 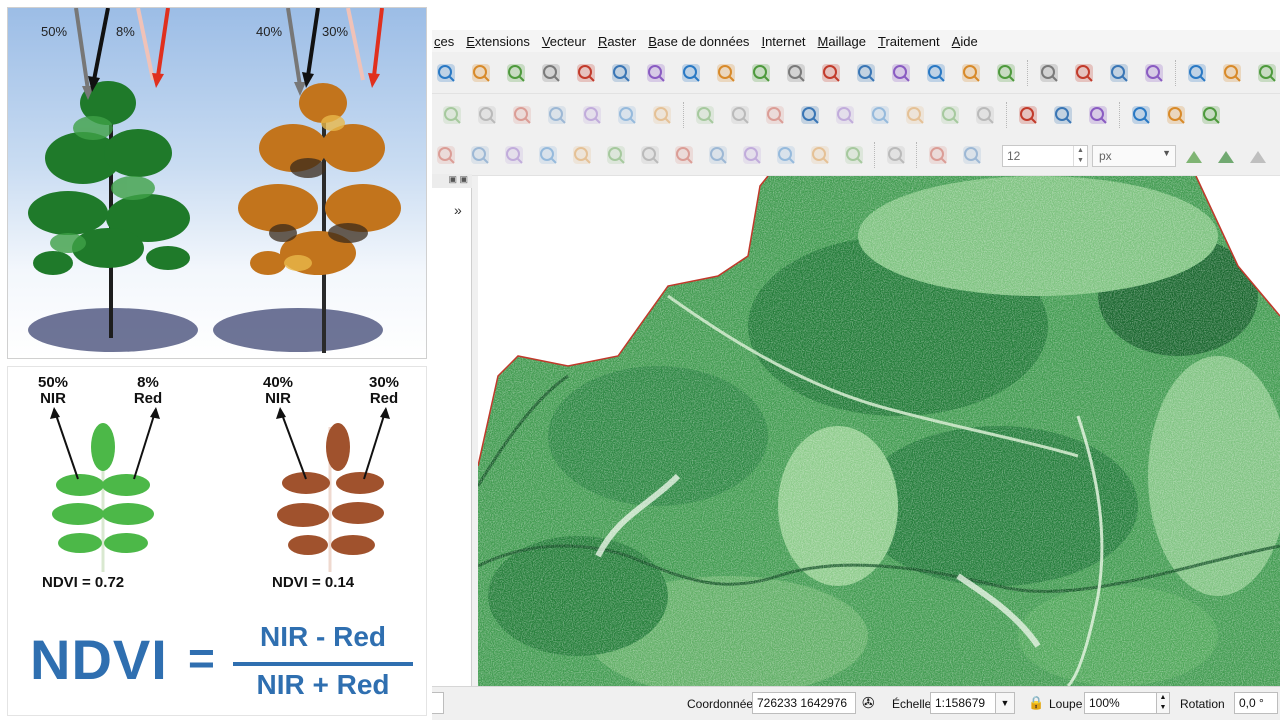 What do you see at coordinates (551, 73) in the screenshot?
I see `zoom-out-icon` at bounding box center [551, 73].